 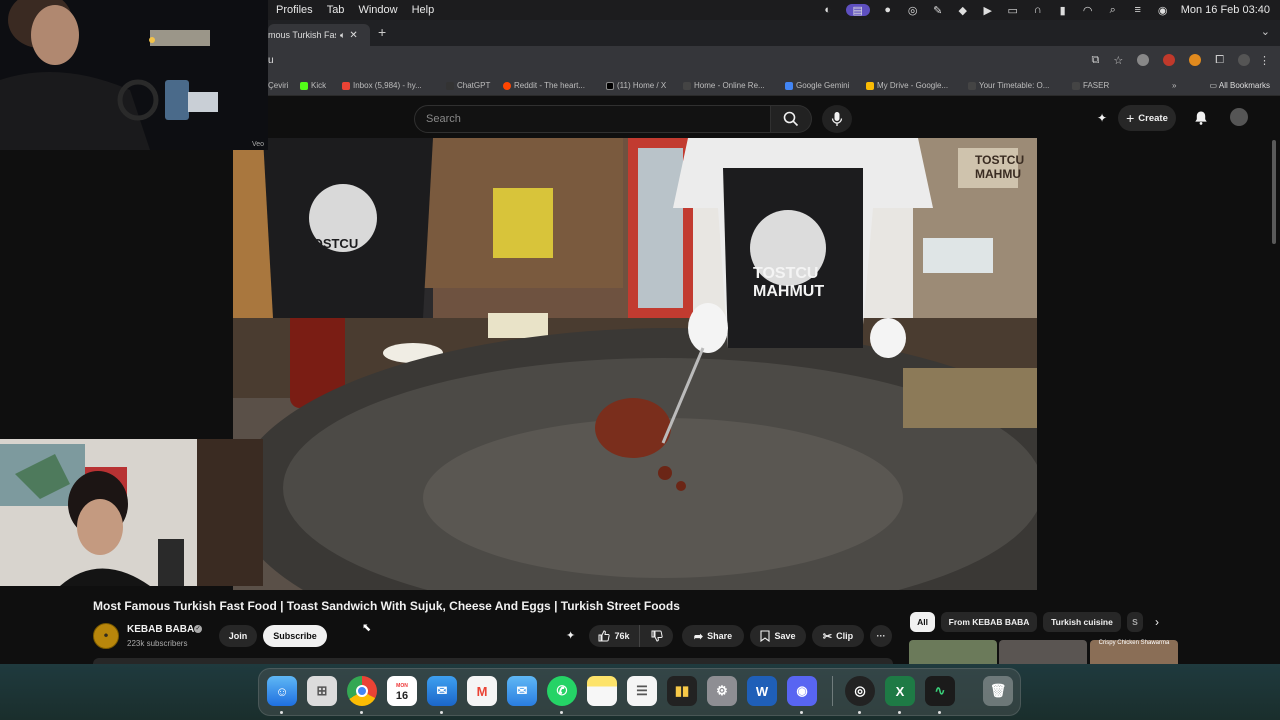 I want to click on headphones-icon: ∩, so click(x=1038, y=10).